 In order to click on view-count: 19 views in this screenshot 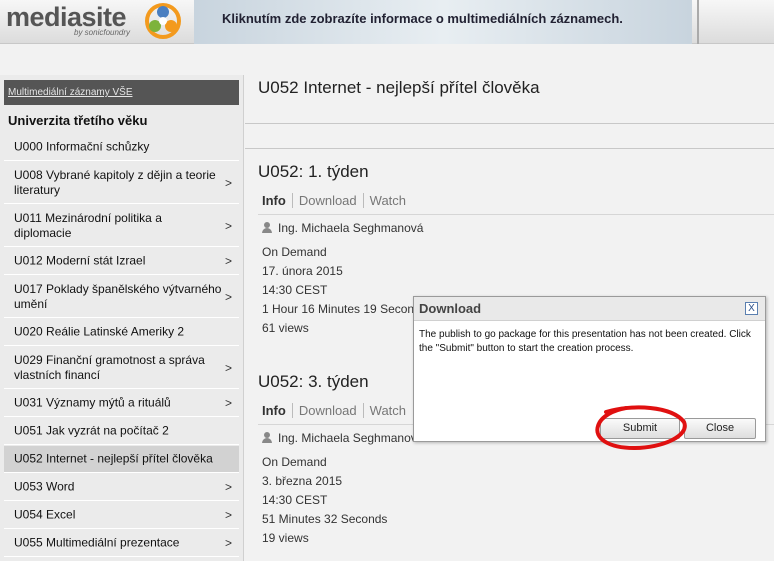, I will do `click(285, 538)`.